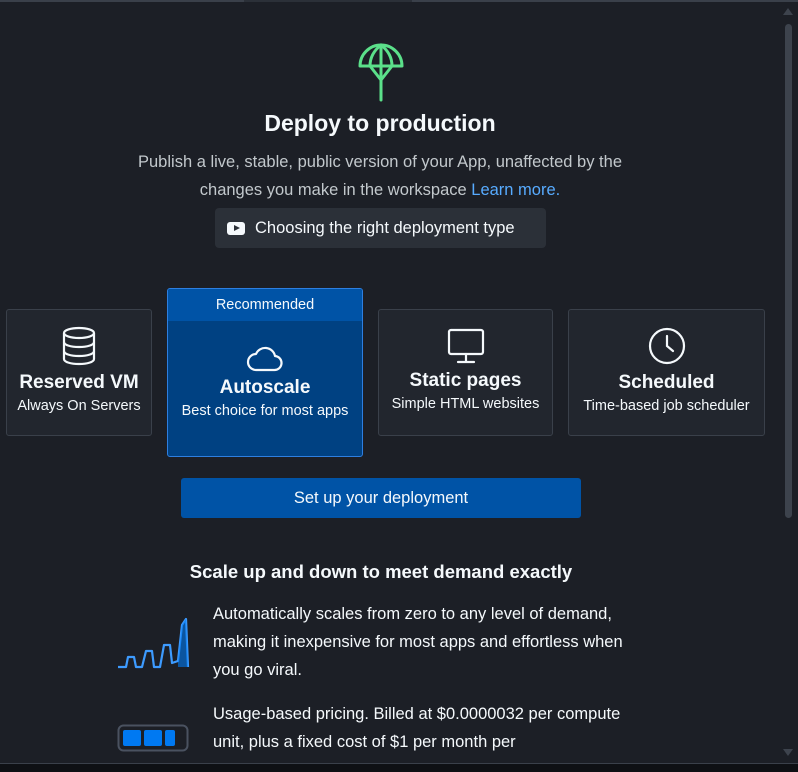 Image resolution: width=798 pixels, height=772 pixels. Describe the element at coordinates (788, 752) in the screenshot. I see `scroll-down-icon` at that location.